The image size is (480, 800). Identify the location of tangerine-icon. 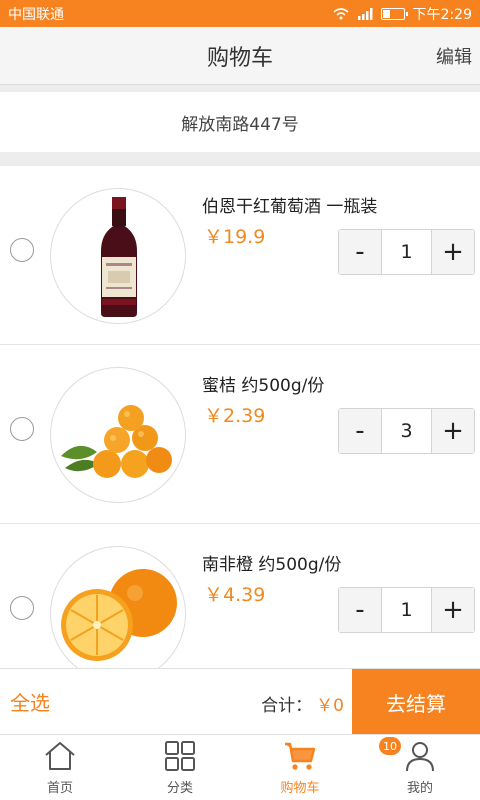
(116, 441).